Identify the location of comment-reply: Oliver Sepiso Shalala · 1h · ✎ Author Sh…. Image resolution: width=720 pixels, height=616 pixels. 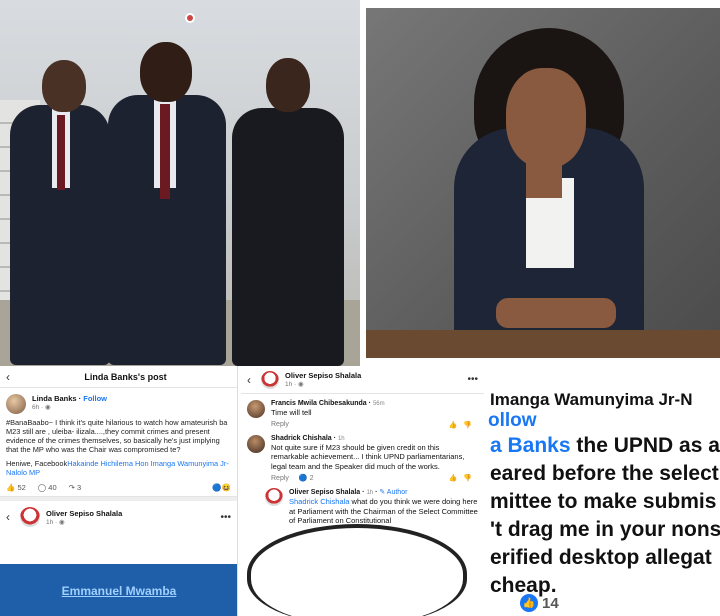
(362, 504).